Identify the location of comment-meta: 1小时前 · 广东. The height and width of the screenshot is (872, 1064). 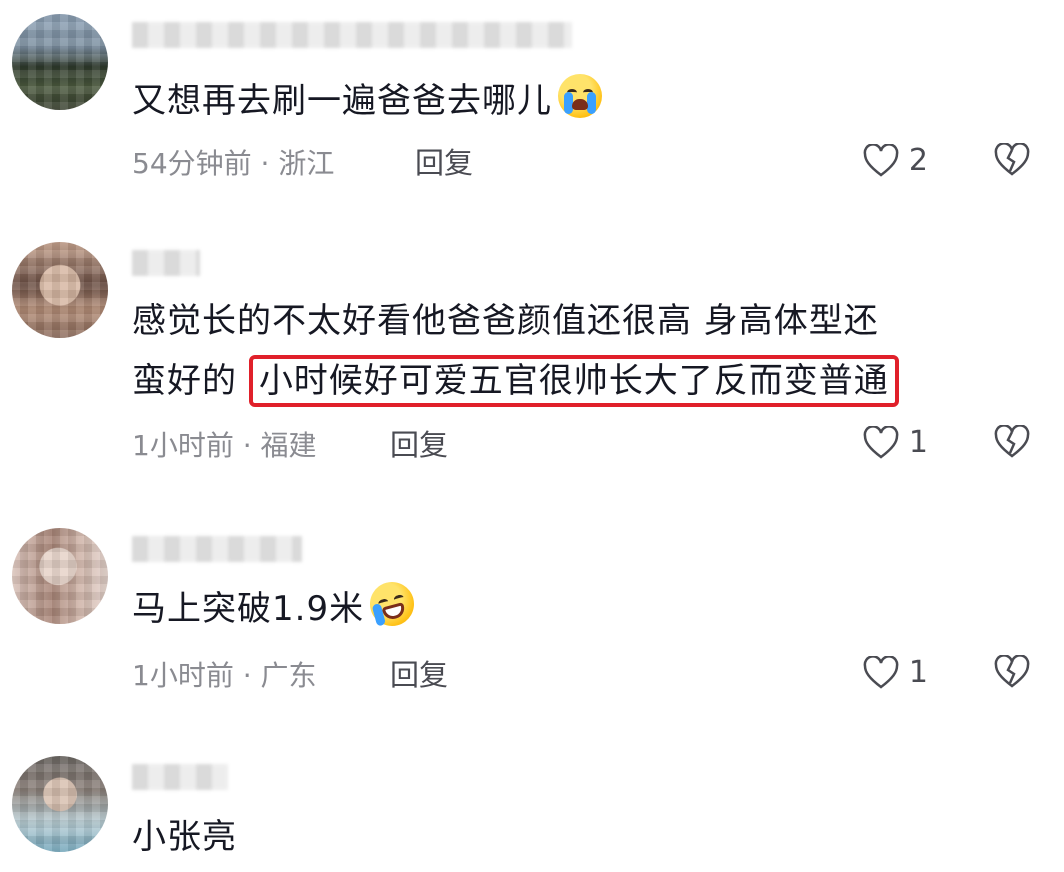
(224, 675).